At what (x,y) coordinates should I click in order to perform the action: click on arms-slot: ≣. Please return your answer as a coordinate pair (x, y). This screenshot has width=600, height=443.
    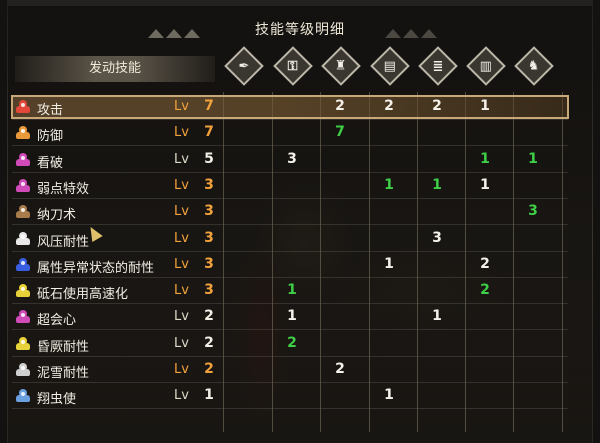
    Looking at the image, I should click on (438, 66).